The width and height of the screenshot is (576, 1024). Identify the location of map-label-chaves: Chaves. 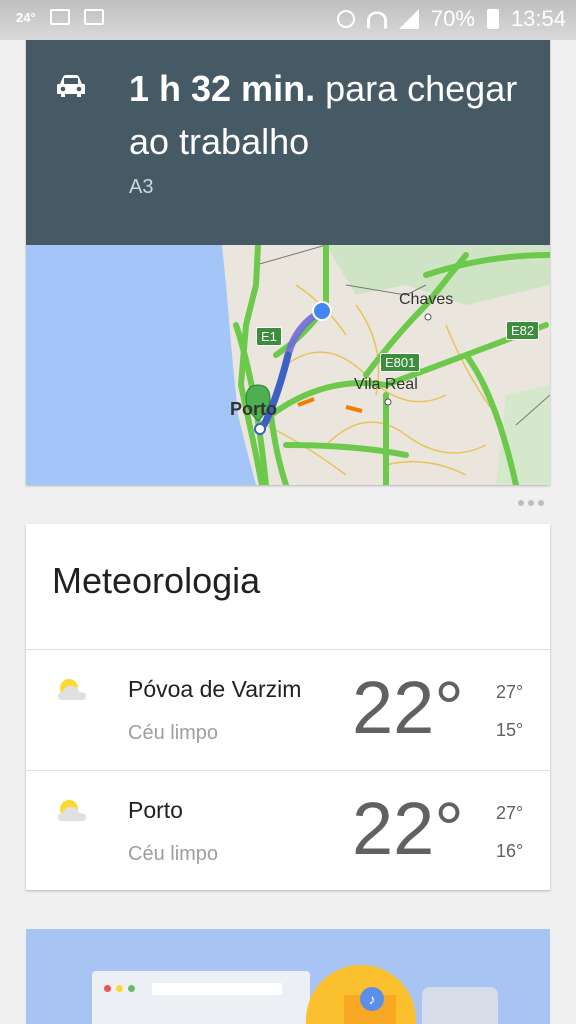
(426, 299).